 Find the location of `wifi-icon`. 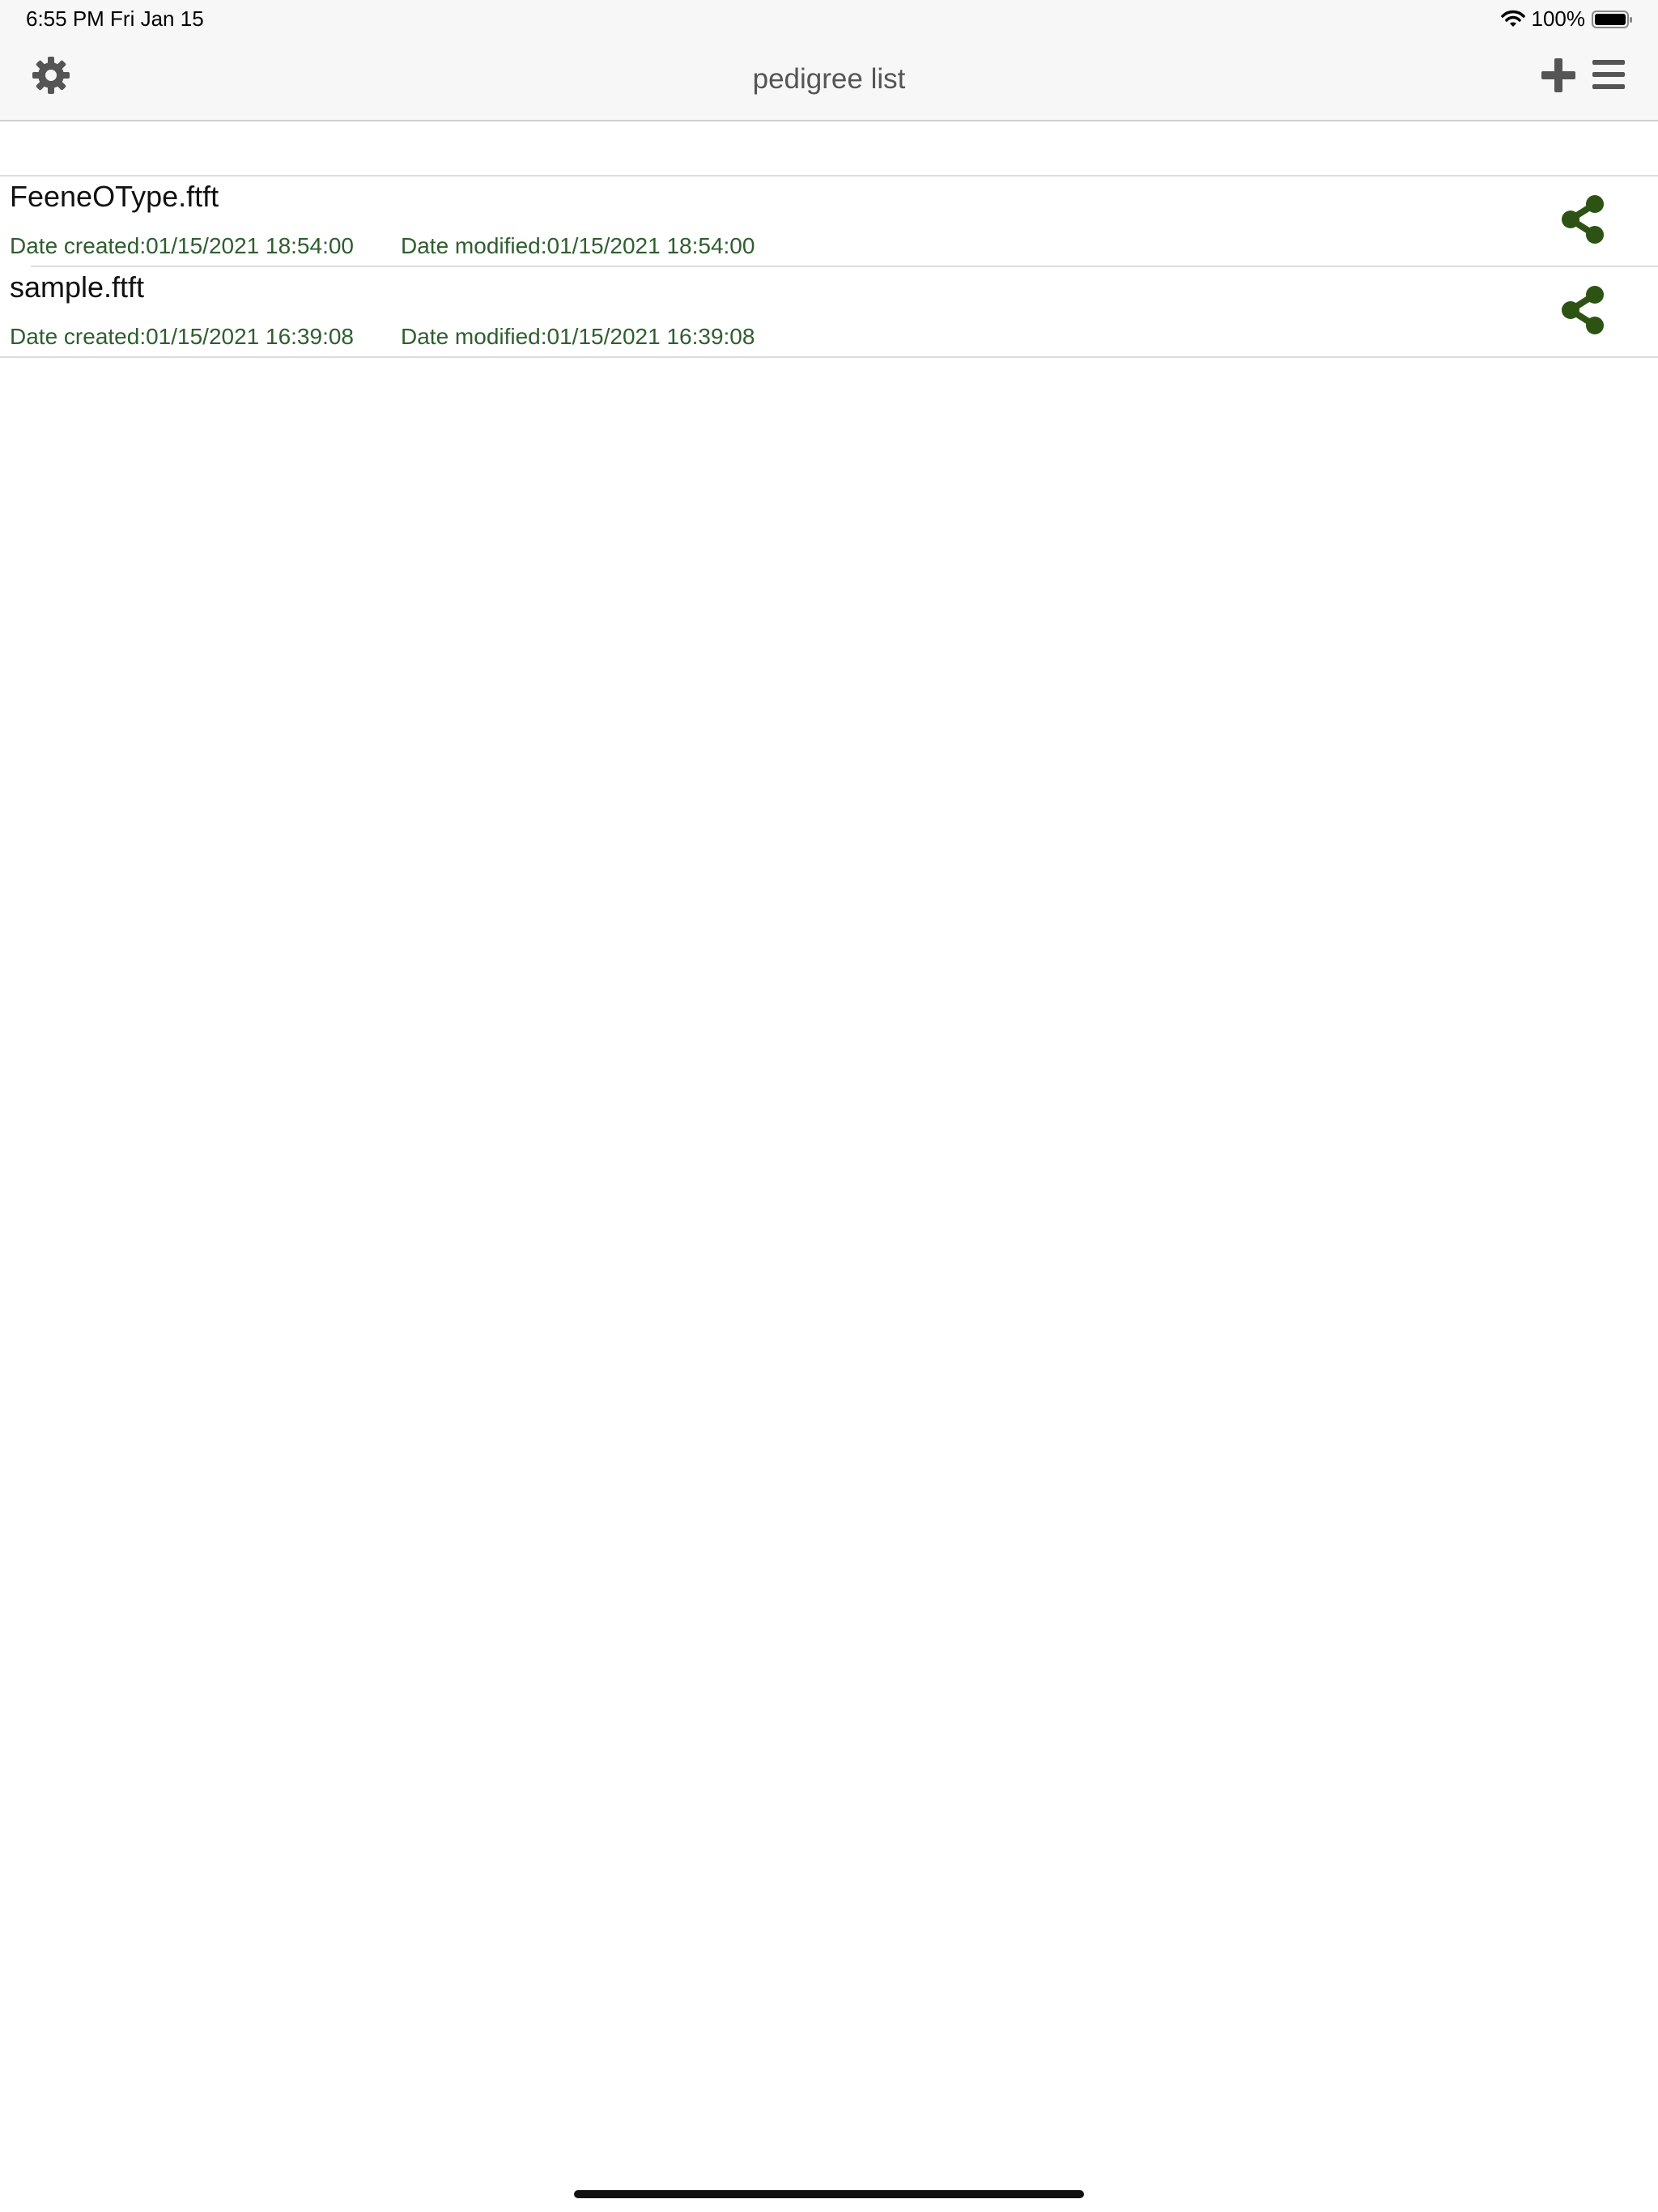

wifi-icon is located at coordinates (1512, 19).